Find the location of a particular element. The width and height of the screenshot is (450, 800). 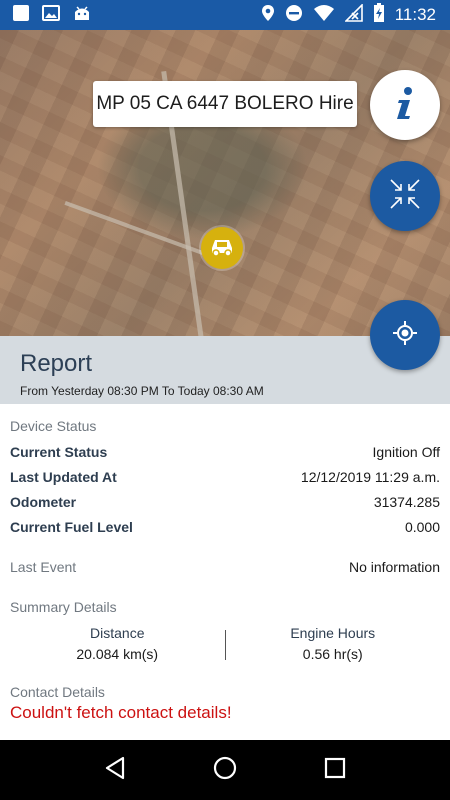

engine-hours-stat: Engine Hours 0.56 hr(s) is located at coordinates (333, 643).